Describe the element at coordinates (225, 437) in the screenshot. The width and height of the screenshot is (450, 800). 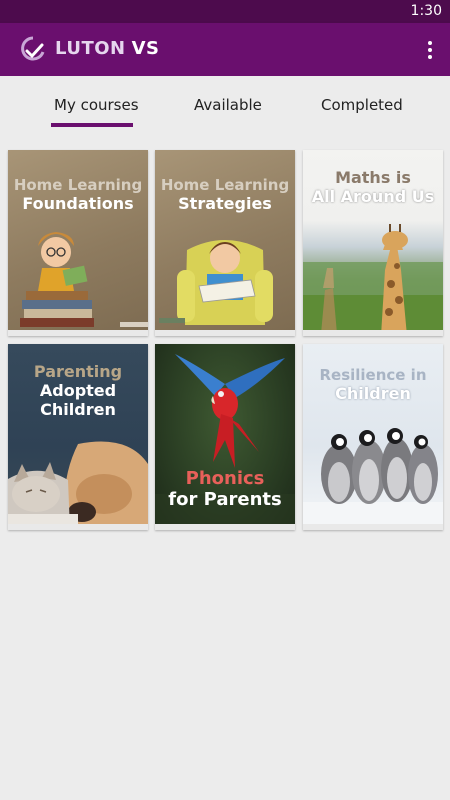
I see `course-card-phonics-for-parents: Phonics for Parents` at that location.